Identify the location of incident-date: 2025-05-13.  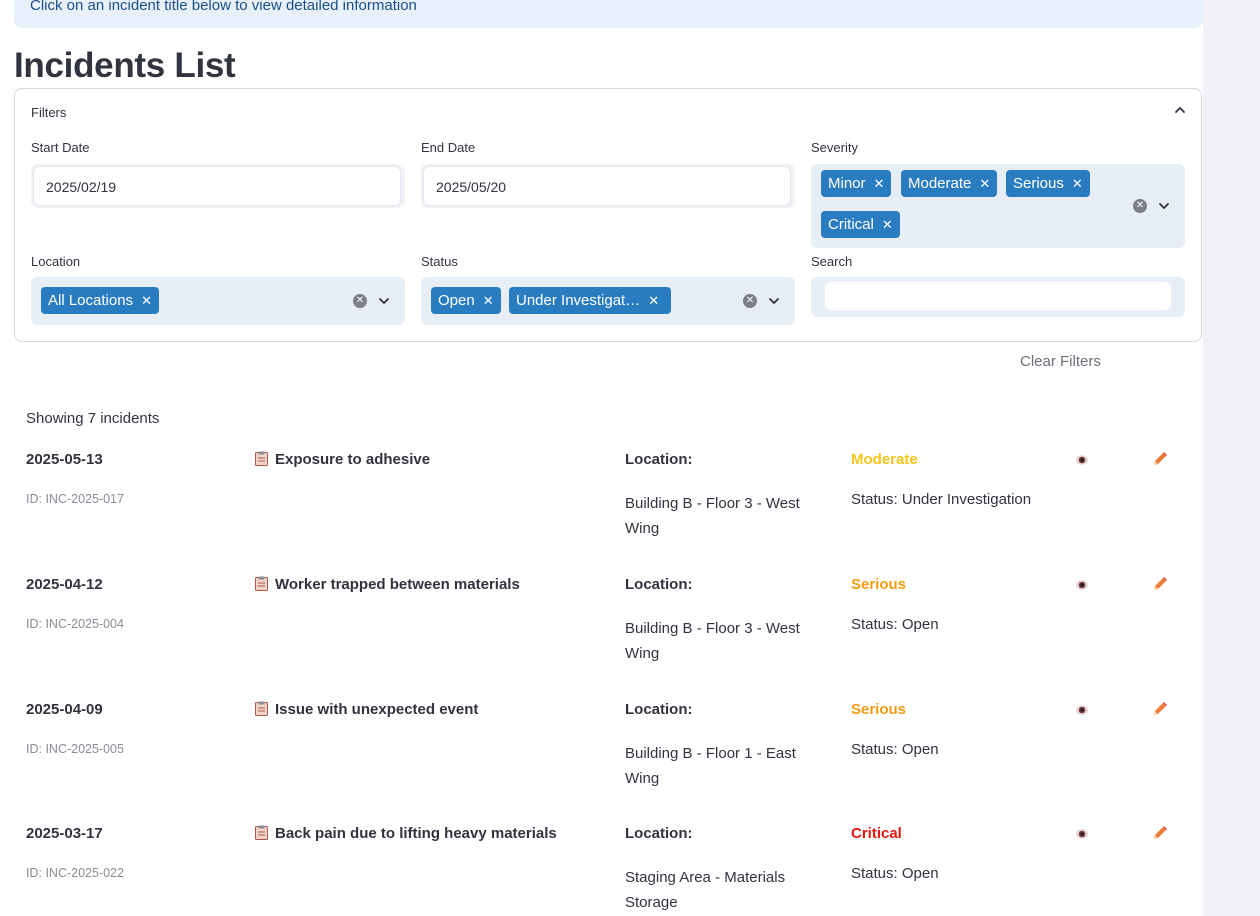
(64, 459).